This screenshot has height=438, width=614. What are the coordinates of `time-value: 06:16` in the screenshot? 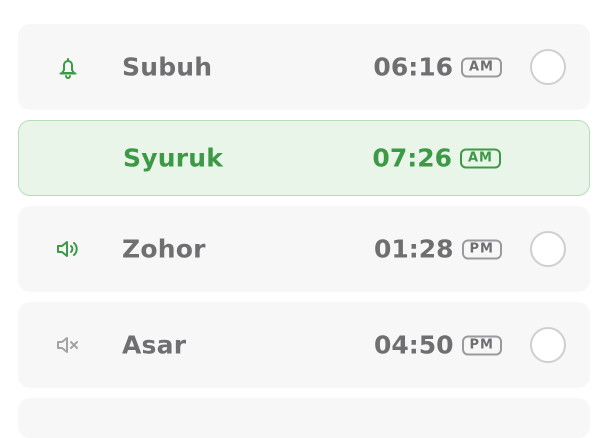 It's located at (413, 67).